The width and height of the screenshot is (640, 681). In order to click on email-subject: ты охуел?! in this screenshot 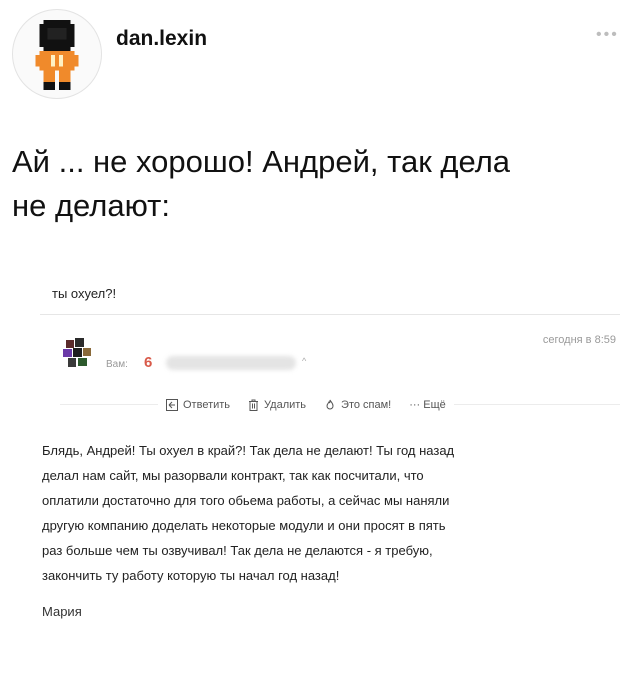, I will do `click(84, 293)`.